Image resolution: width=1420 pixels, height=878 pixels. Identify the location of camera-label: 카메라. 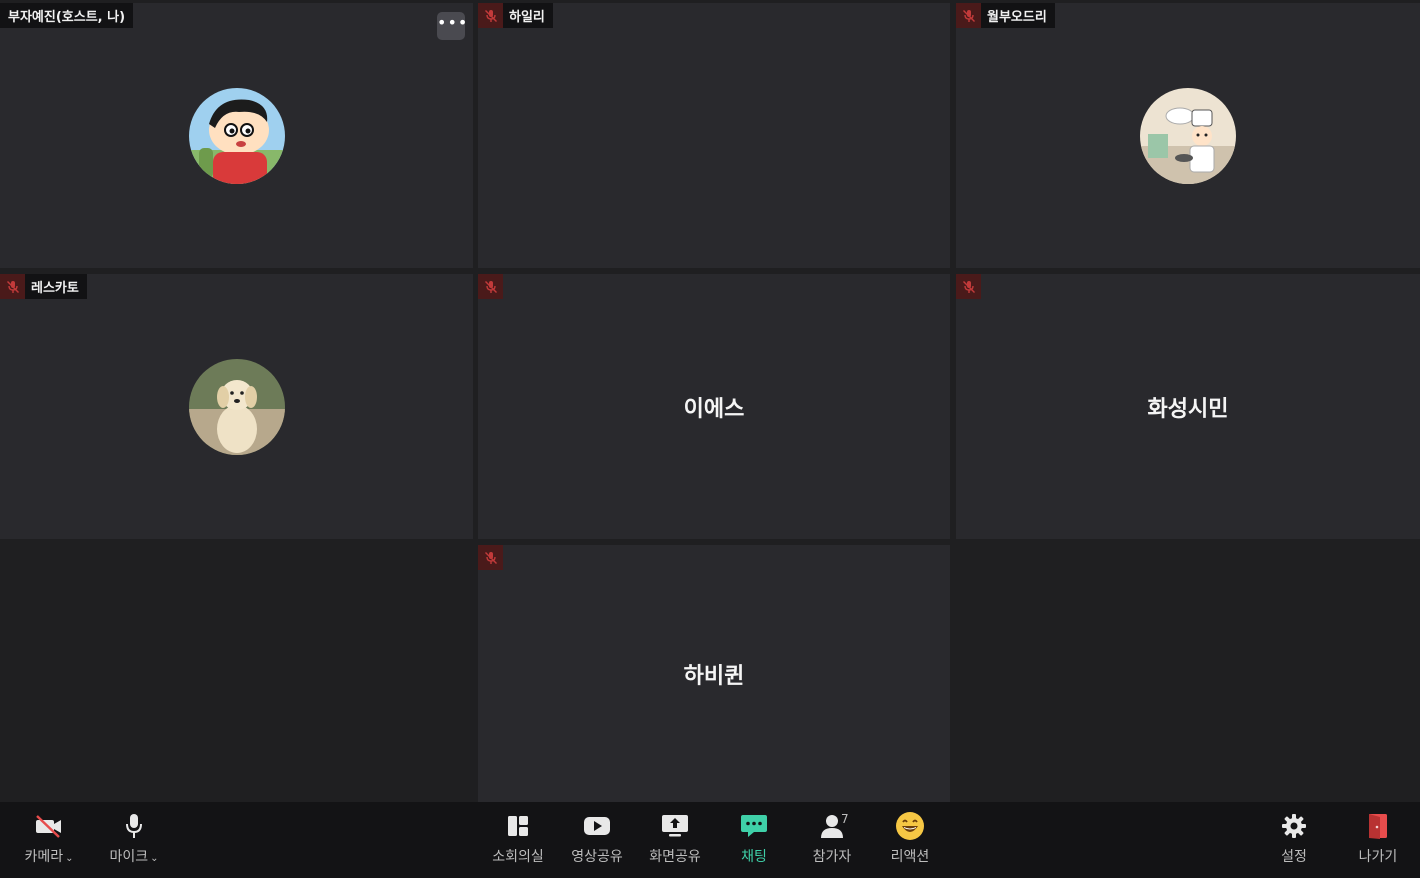
(44, 857).